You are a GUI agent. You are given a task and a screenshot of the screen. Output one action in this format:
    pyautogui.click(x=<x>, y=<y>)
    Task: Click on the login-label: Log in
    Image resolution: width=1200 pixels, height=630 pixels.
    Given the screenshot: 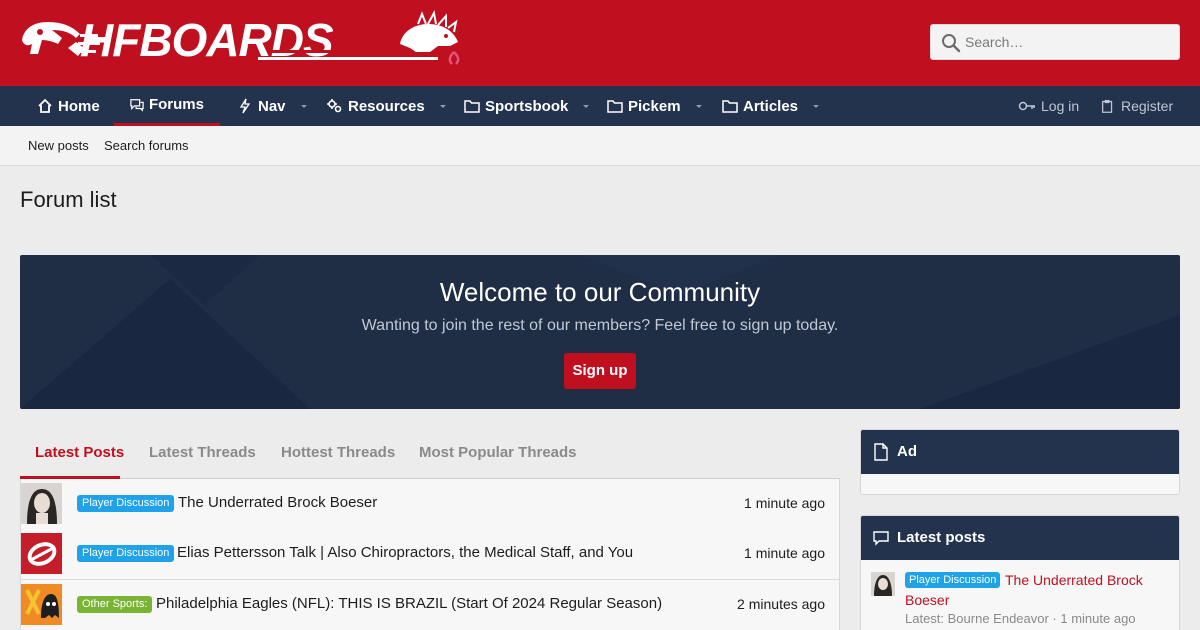 What is the action you would take?
    pyautogui.click(x=1060, y=106)
    